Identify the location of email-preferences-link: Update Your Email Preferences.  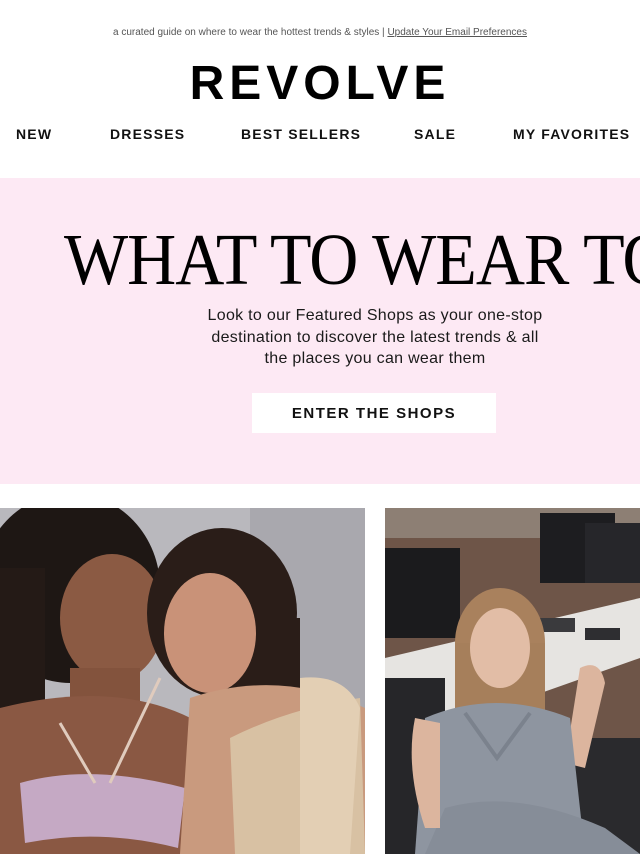
(457, 32).